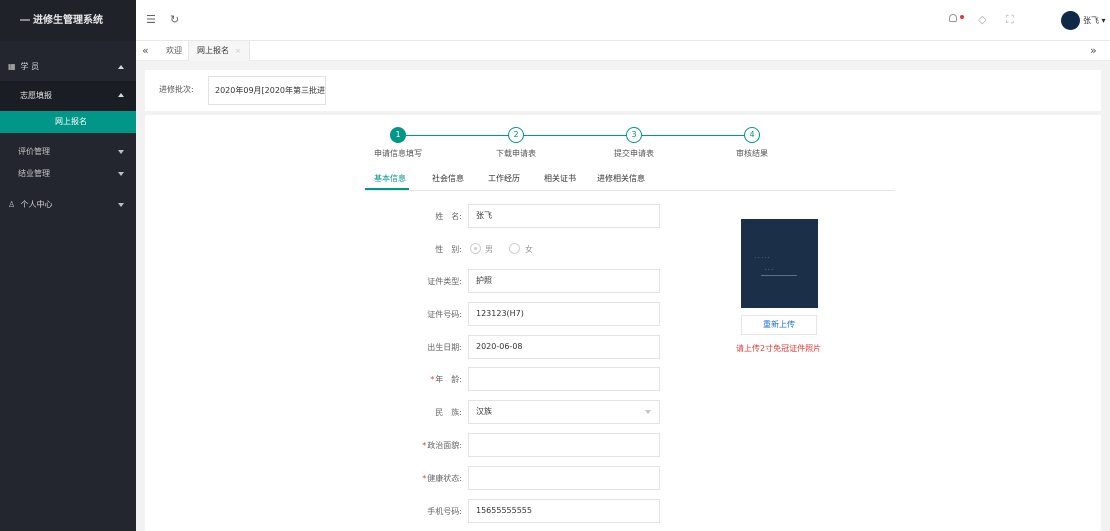 The height and width of the screenshot is (531, 1110). What do you see at coordinates (34, 151) in the screenshot?
I see `sidebar-item-label: 评价管理` at bounding box center [34, 151].